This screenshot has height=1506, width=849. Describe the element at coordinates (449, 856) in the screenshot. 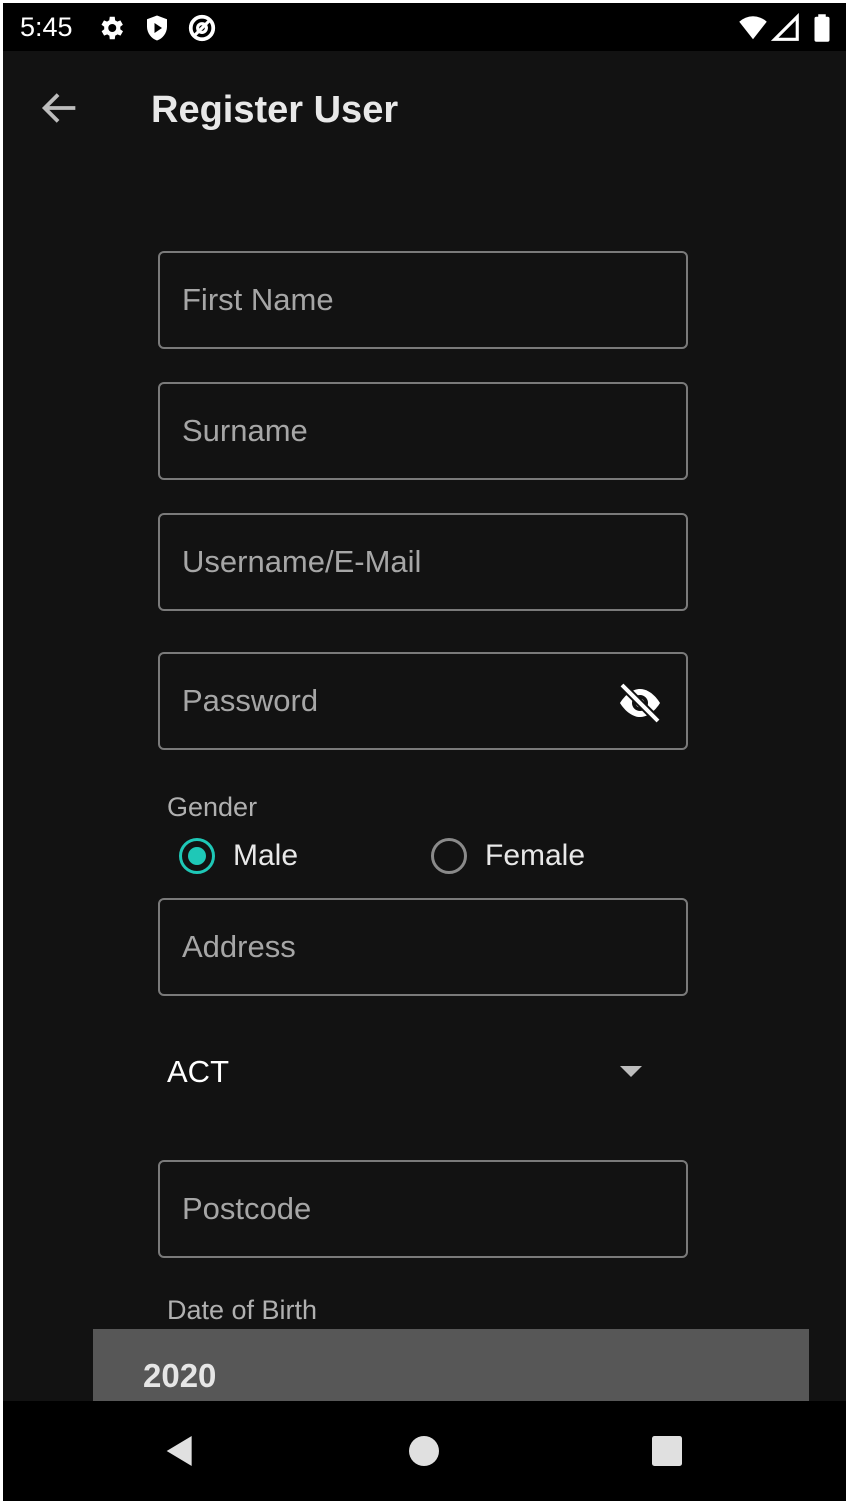

I see `radio-unselected-icon` at that location.